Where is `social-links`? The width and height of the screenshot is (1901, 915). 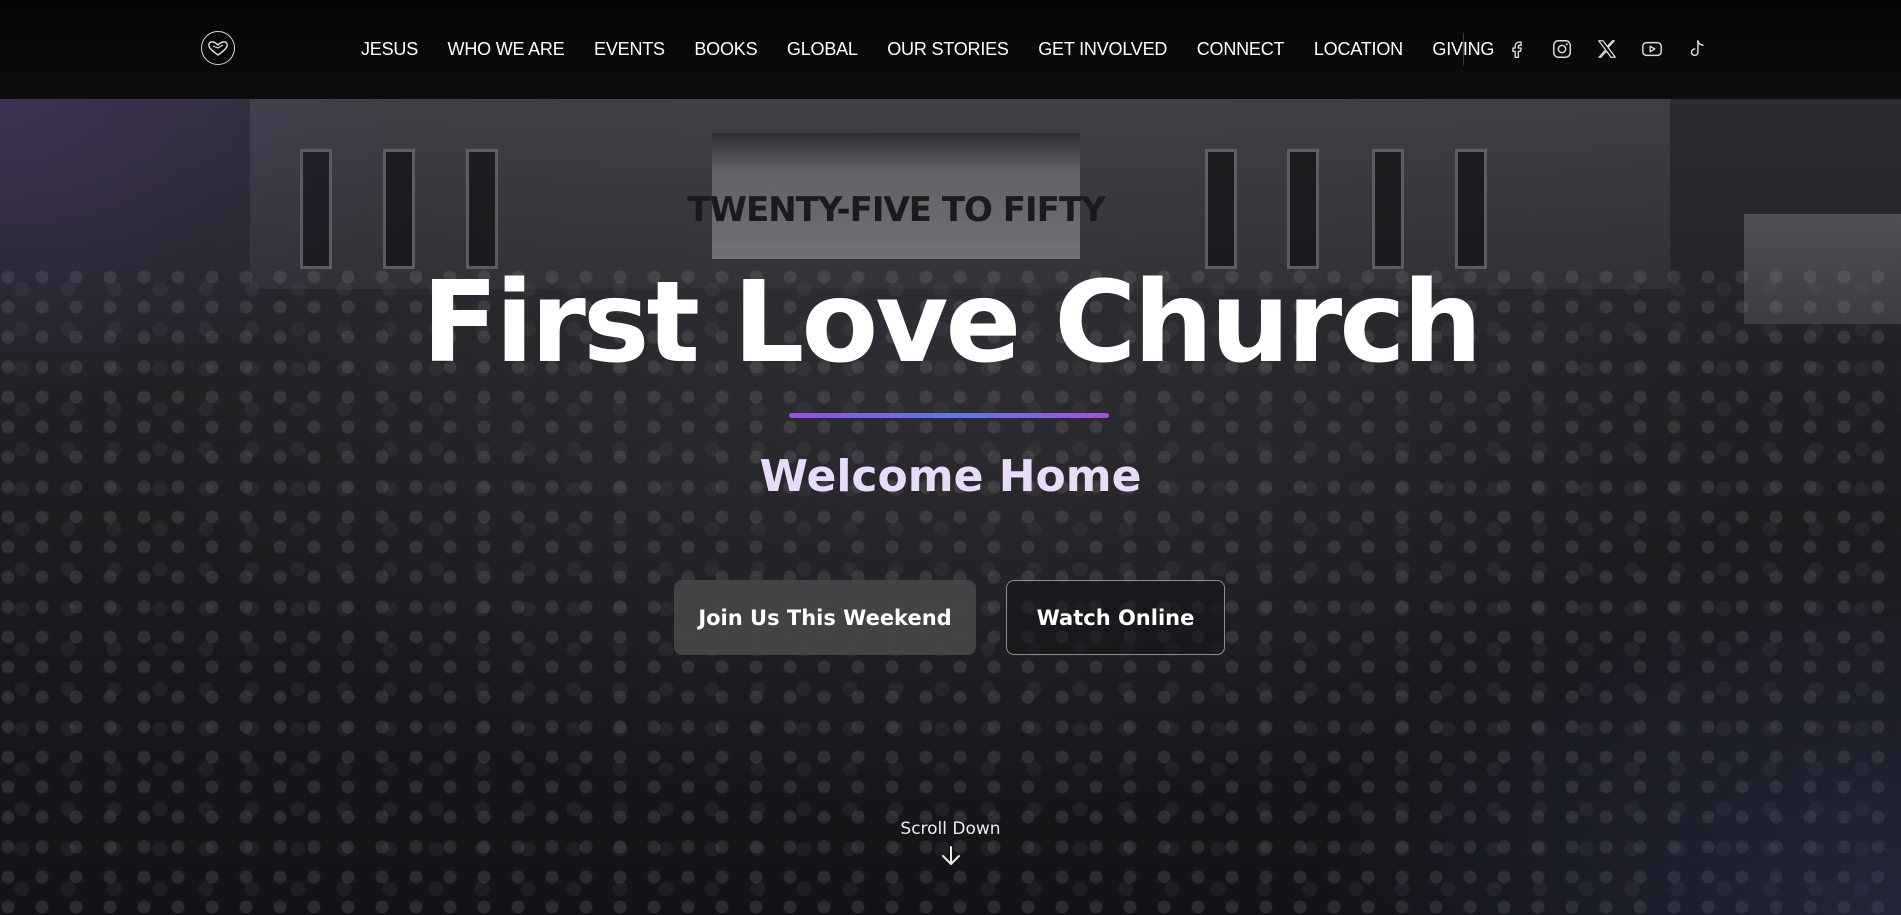 social-links is located at coordinates (1607, 49).